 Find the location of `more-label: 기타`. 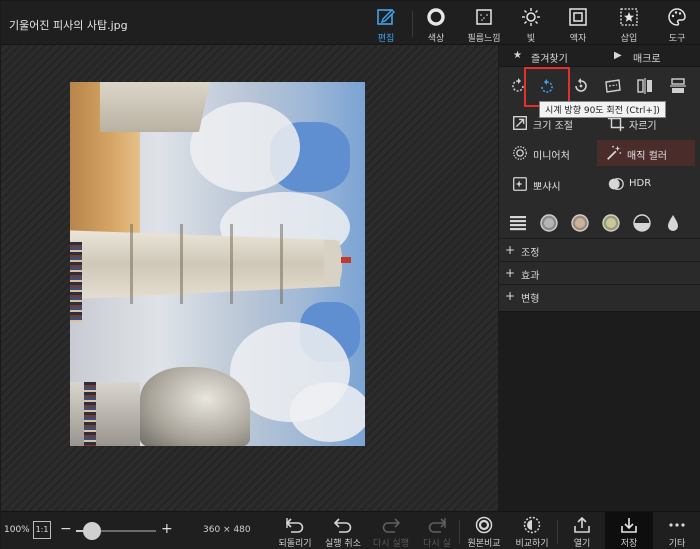

more-label: 기타 is located at coordinates (677, 544).